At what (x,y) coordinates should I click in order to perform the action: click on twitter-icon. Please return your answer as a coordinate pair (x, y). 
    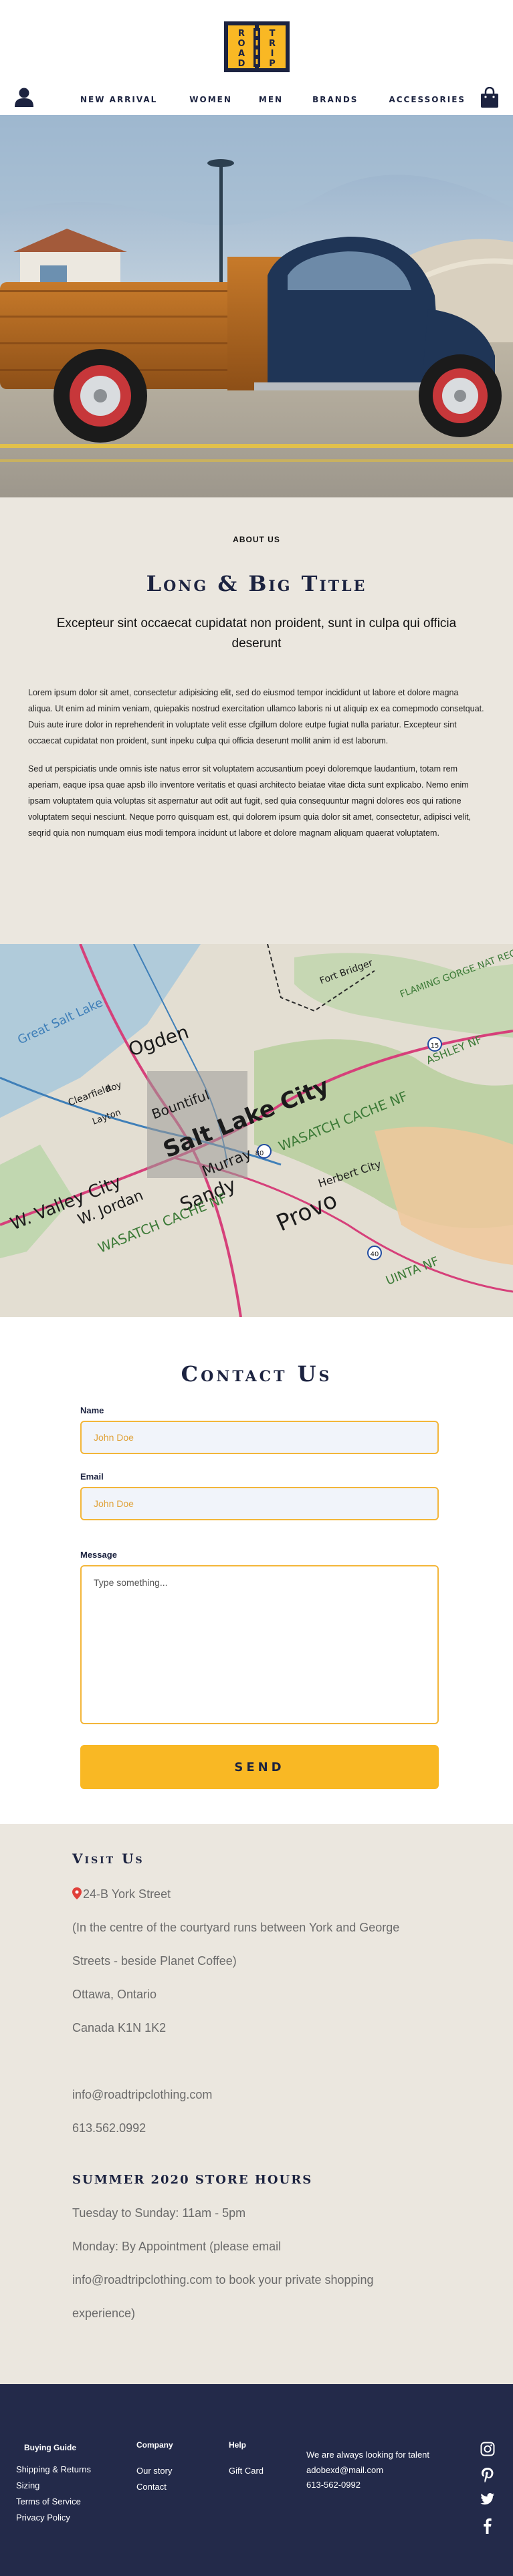
    Looking at the image, I should click on (487, 2500).